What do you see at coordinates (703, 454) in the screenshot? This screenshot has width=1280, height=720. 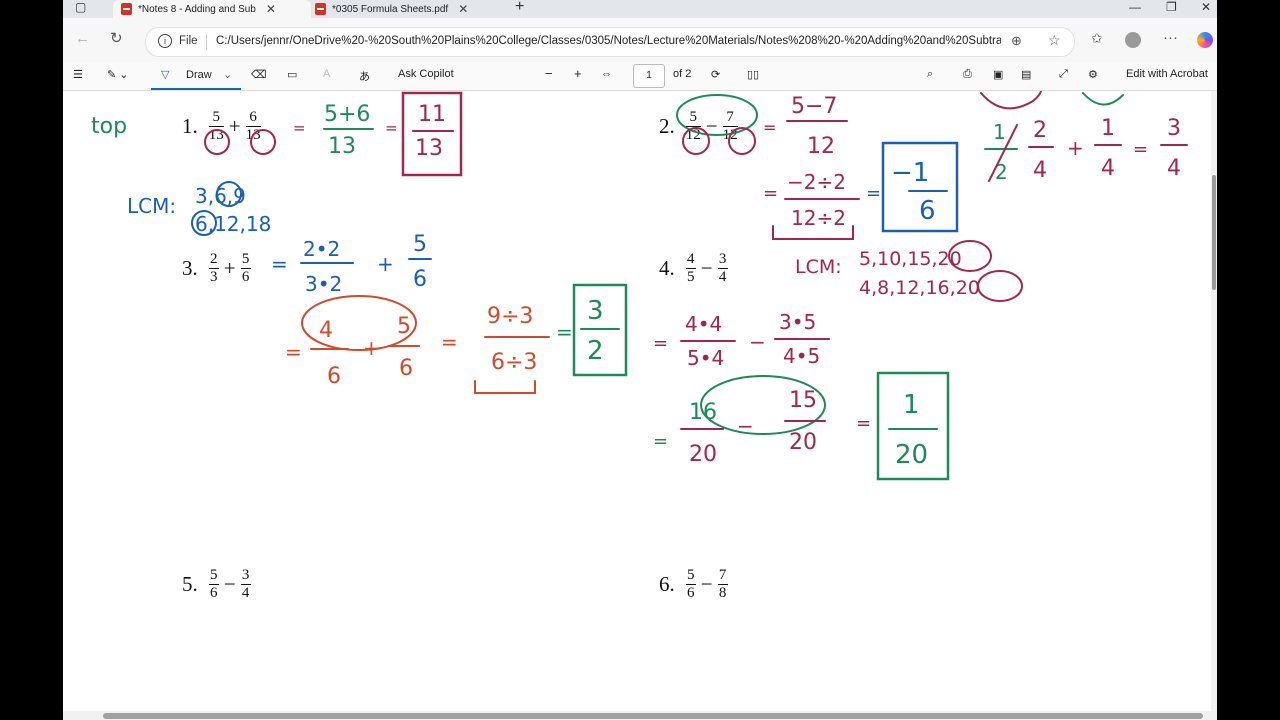 I see `ink-p4-f: 20` at bounding box center [703, 454].